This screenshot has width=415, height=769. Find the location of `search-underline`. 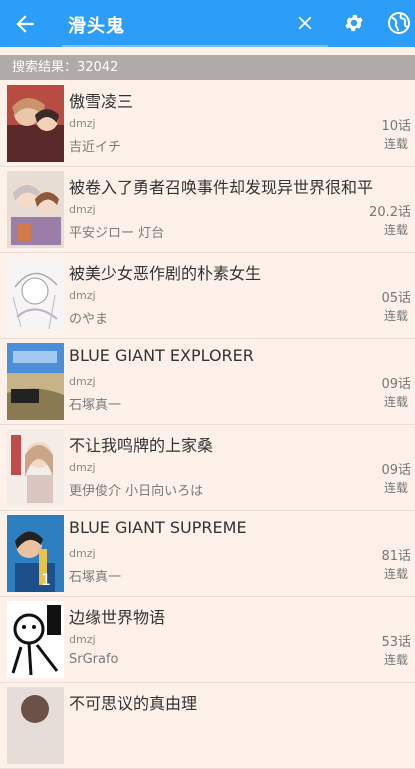

search-underline is located at coordinates (195, 46).